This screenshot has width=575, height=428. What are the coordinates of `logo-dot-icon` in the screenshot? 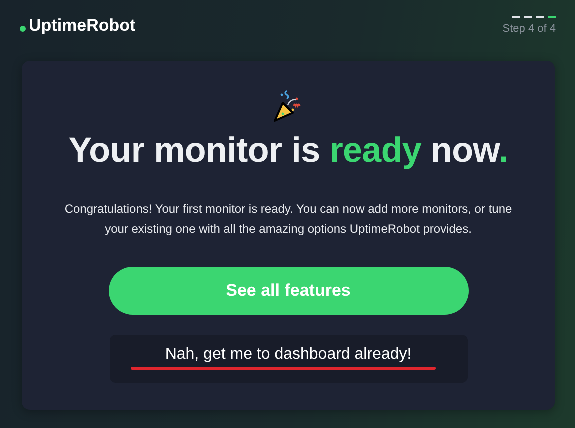 It's located at (23, 29).